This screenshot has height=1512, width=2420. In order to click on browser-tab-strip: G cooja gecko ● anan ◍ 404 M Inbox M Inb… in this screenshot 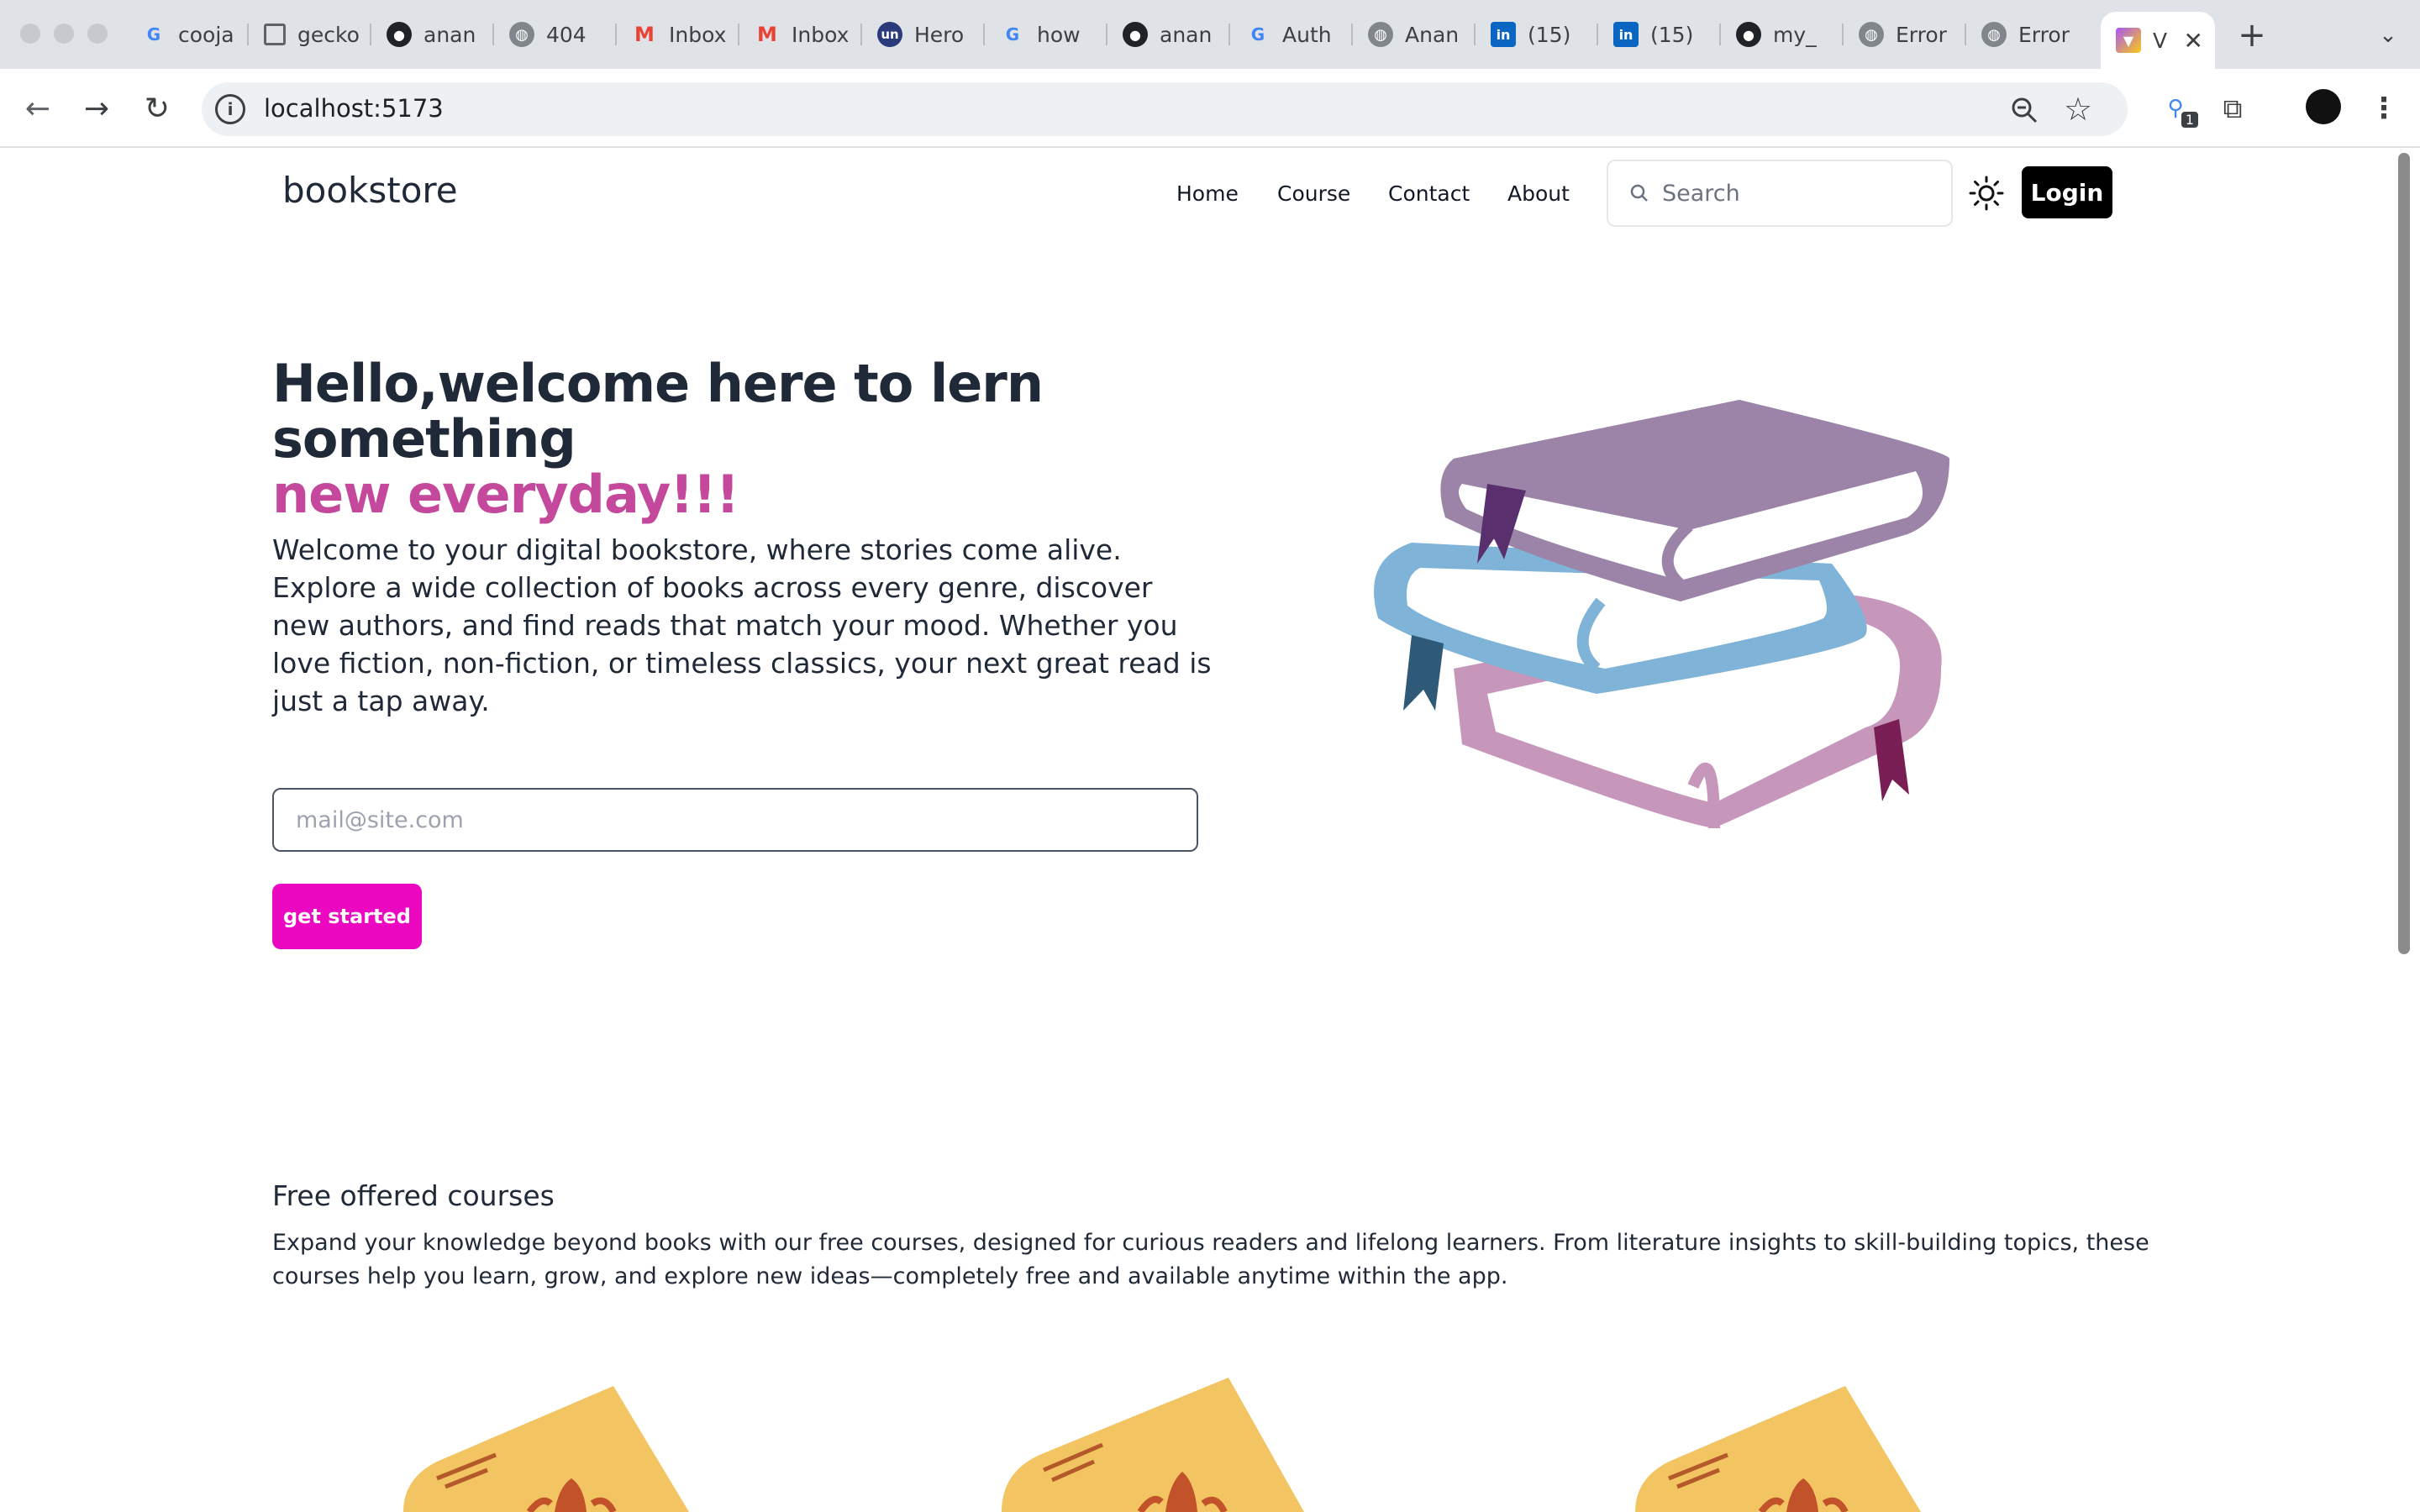, I will do `click(1210, 34)`.